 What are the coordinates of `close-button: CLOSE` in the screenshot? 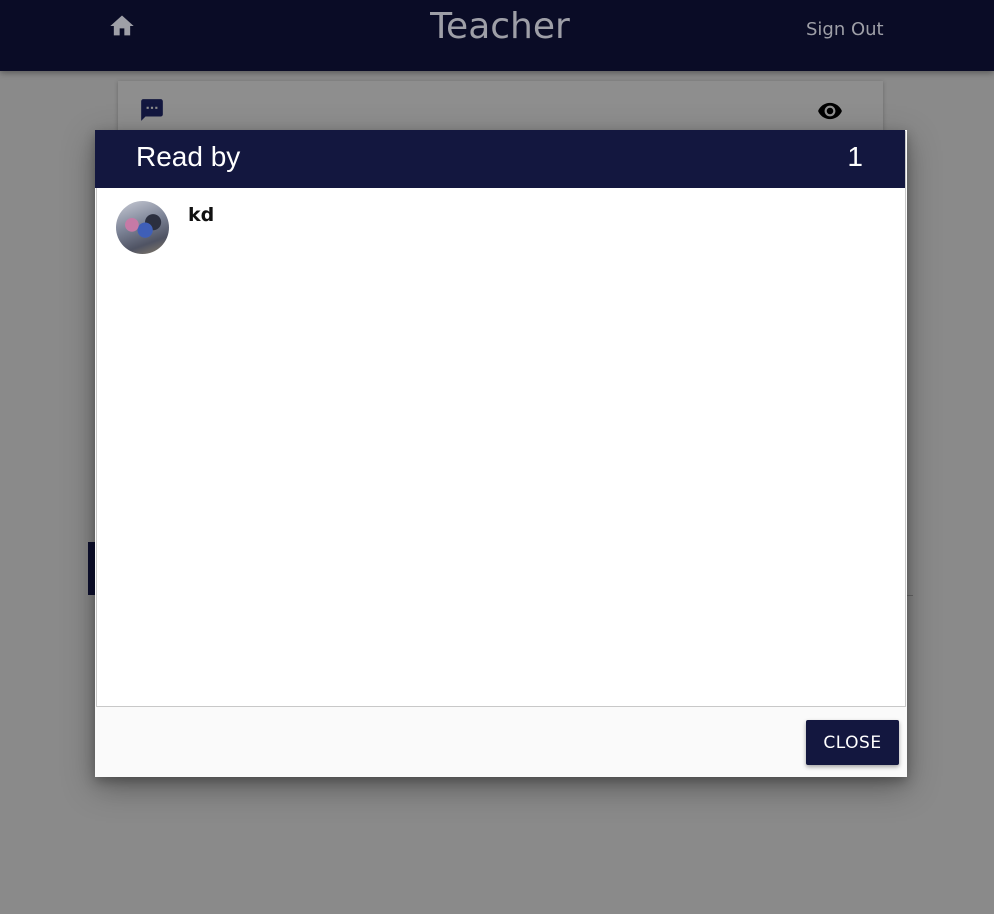 It's located at (852, 742).